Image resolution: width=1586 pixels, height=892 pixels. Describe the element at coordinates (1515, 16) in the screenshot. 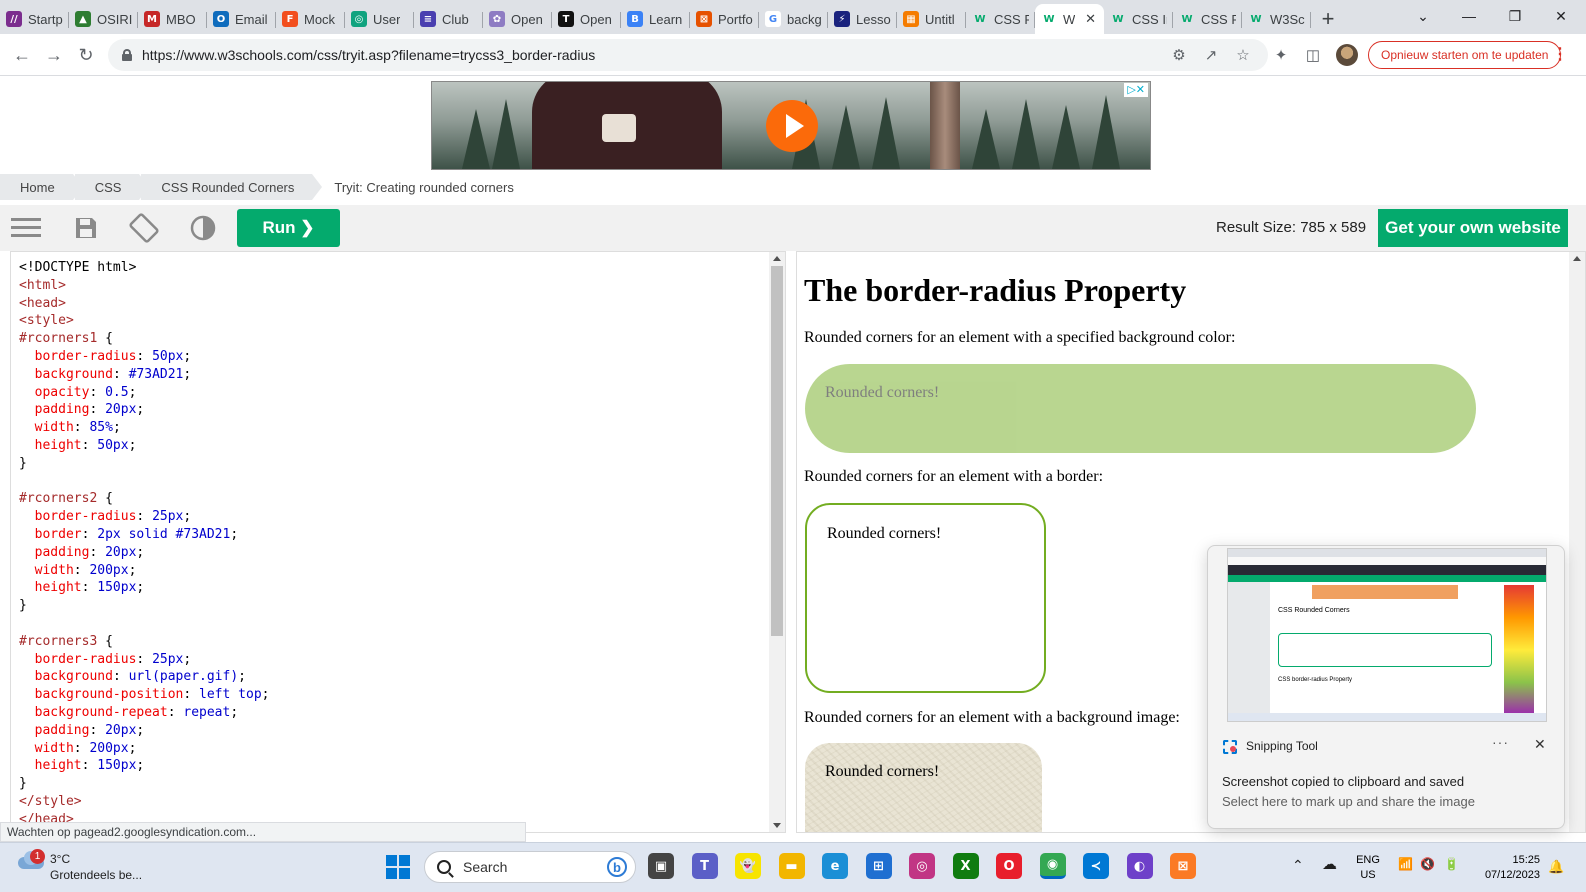

I see `restore-button: ❐` at that location.